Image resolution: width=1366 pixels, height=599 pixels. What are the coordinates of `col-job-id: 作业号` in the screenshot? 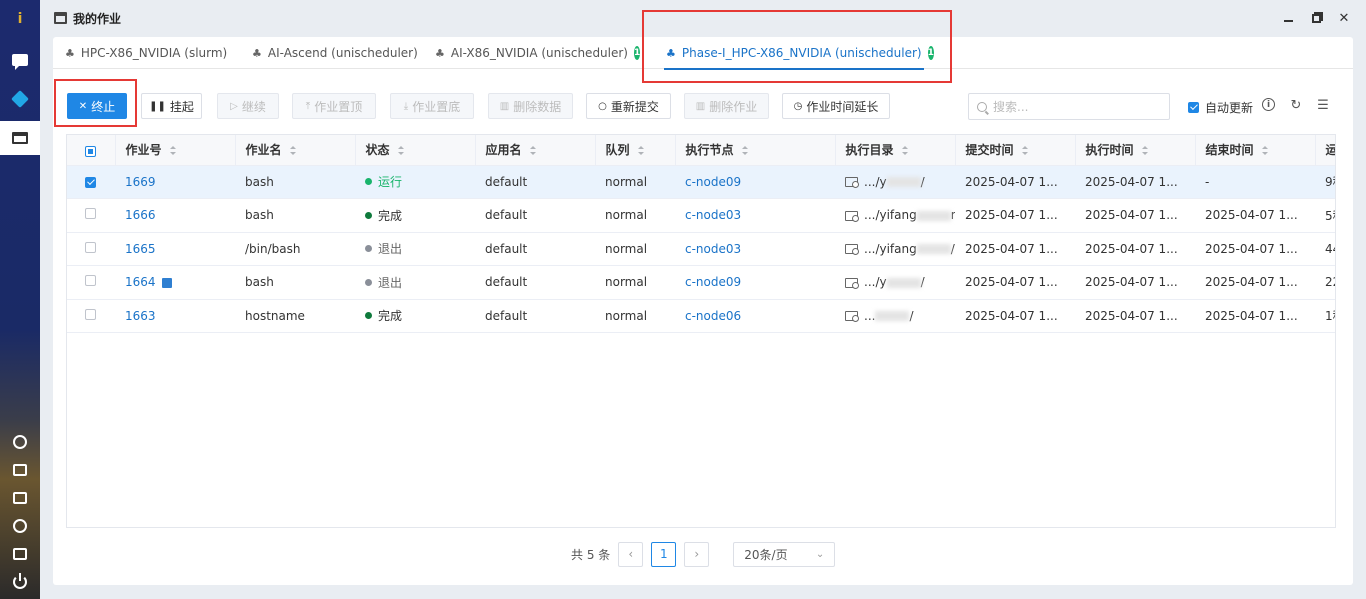 It's located at (175, 150).